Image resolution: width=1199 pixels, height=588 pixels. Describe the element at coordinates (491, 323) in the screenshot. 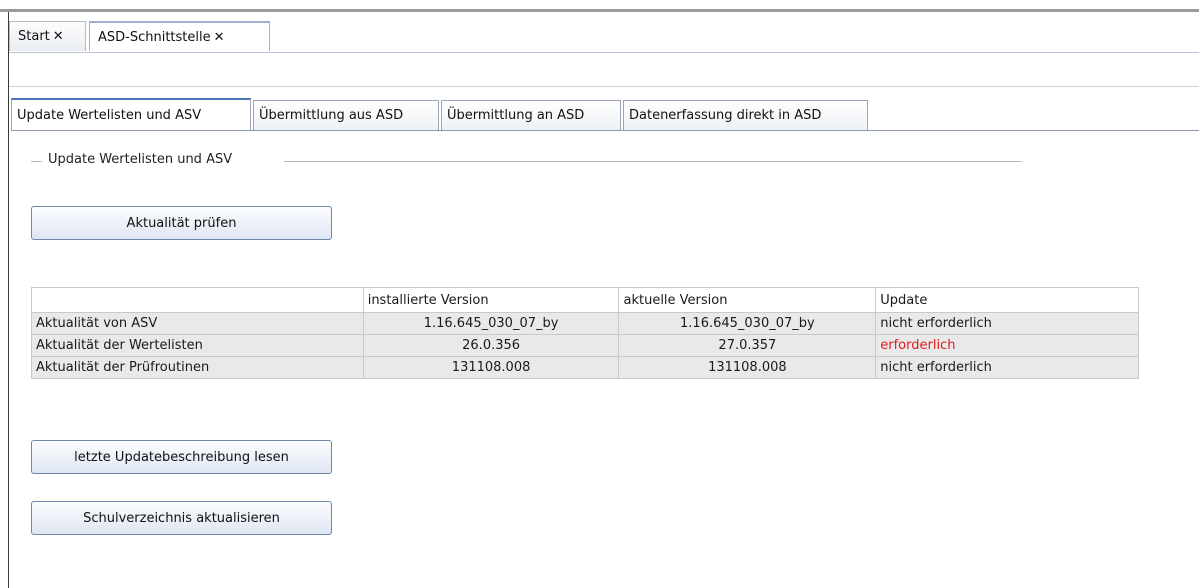

I see `row-installed-version: 1.16.645_030_07_by` at that location.